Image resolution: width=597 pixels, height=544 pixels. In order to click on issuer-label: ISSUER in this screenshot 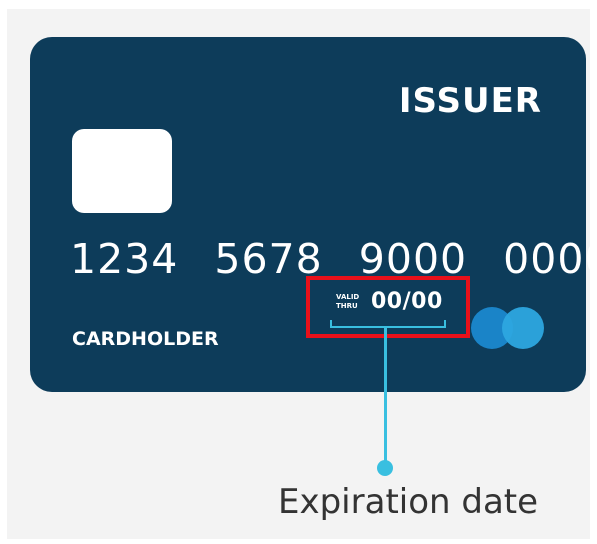, I will do `click(470, 101)`.